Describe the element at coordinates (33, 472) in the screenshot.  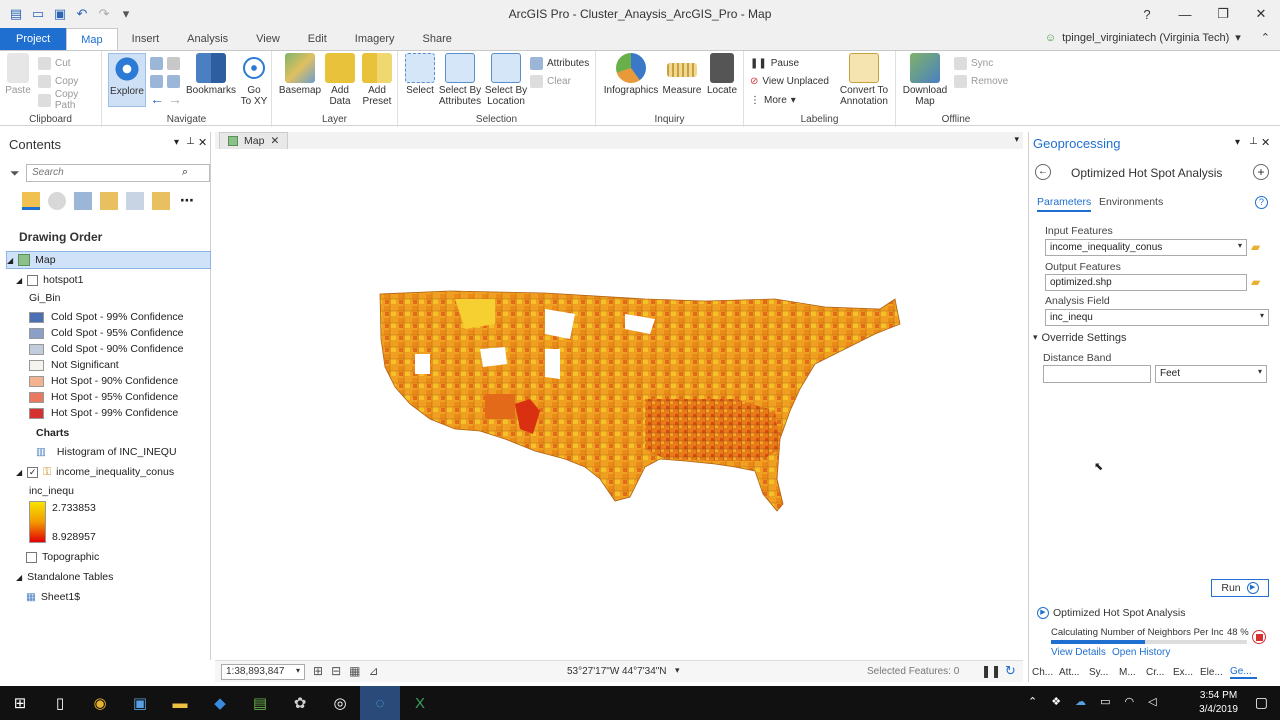
I see `income-visibility-checkbox: ✓` at that location.